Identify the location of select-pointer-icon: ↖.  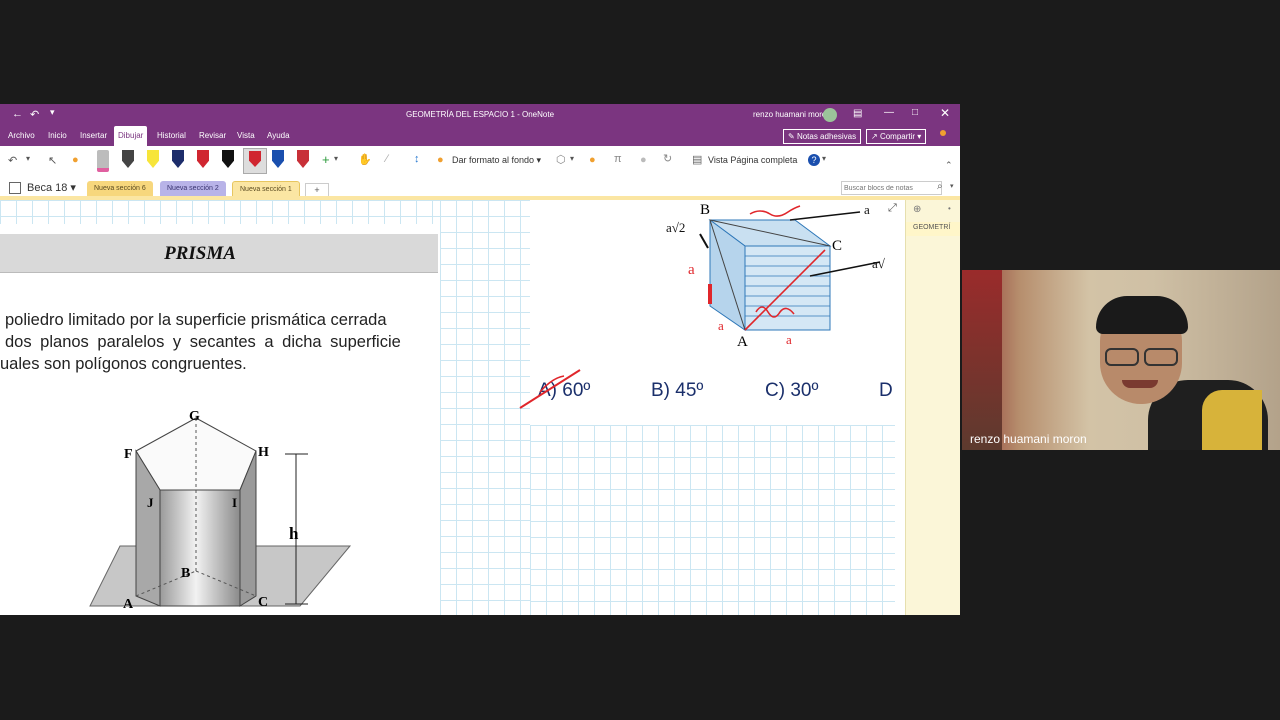
(52, 160).